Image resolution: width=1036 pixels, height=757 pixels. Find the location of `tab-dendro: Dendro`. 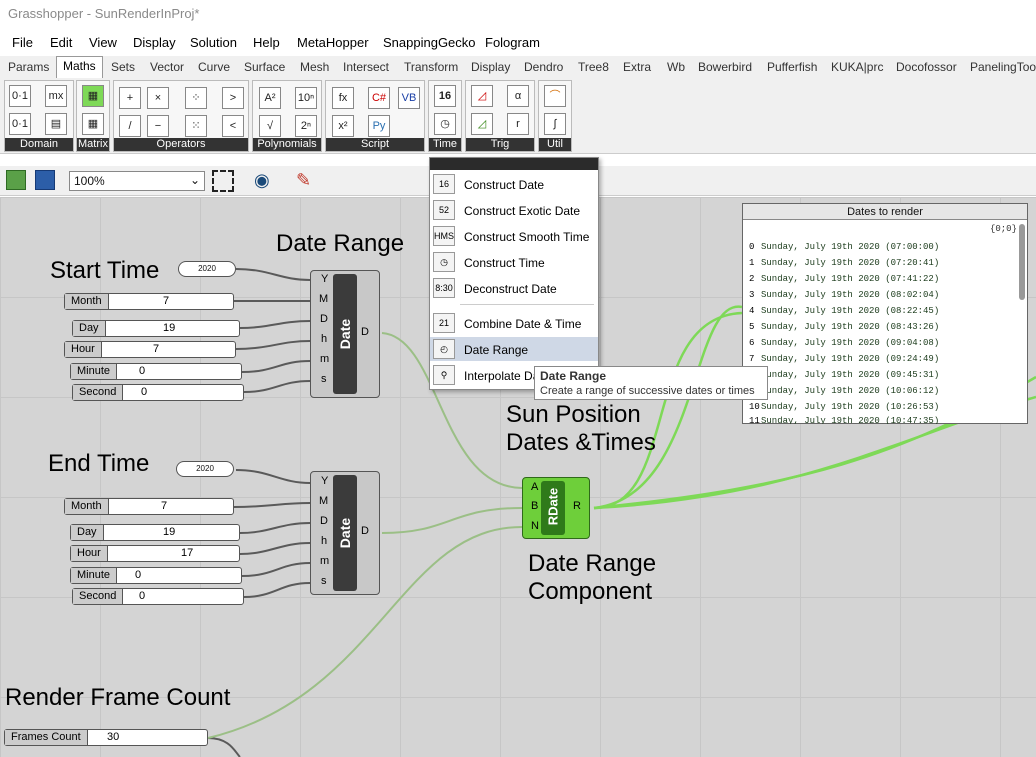

tab-dendro: Dendro is located at coordinates (543, 67).